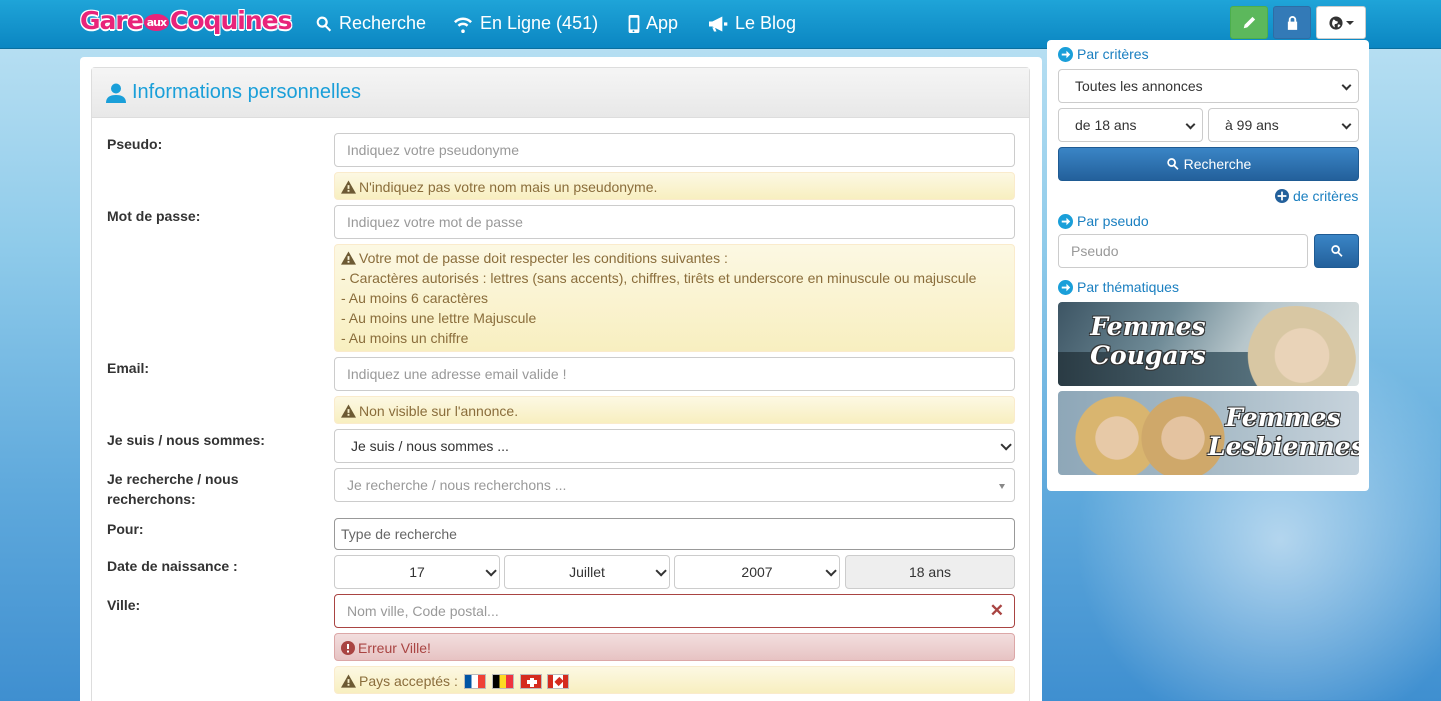 The image size is (1441, 701). Describe the element at coordinates (186, 20) in the screenshot. I see `site-logo: Gare aux Coquines` at that location.